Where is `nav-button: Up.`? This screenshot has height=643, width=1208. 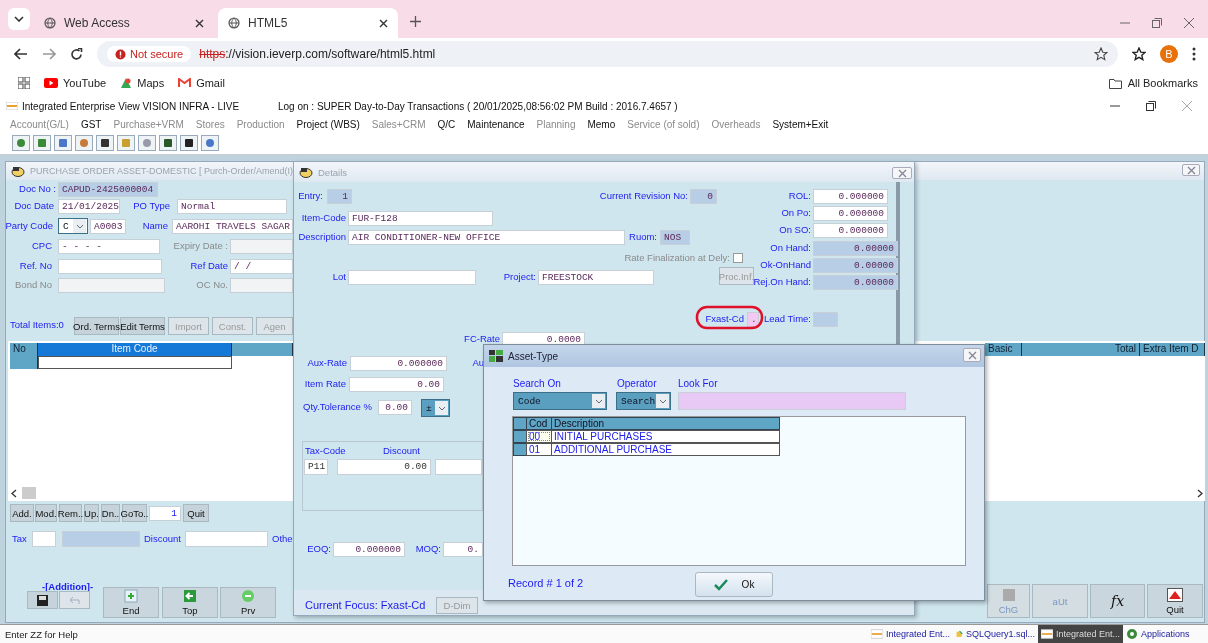 nav-button: Up. is located at coordinates (91, 513).